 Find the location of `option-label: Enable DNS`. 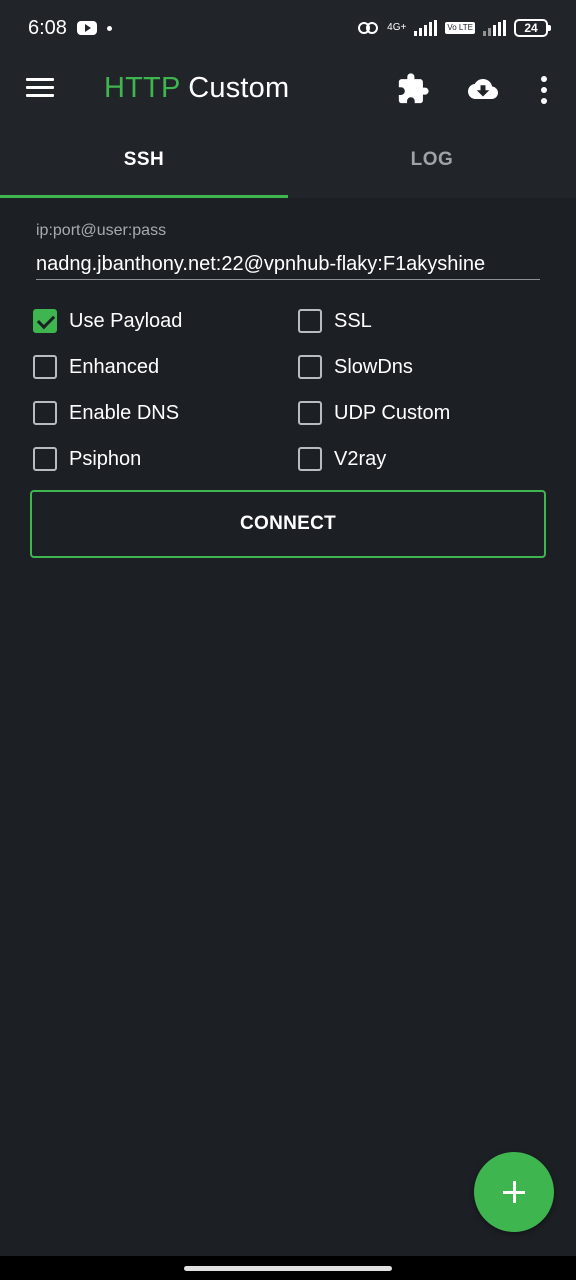

option-label: Enable DNS is located at coordinates (124, 412).